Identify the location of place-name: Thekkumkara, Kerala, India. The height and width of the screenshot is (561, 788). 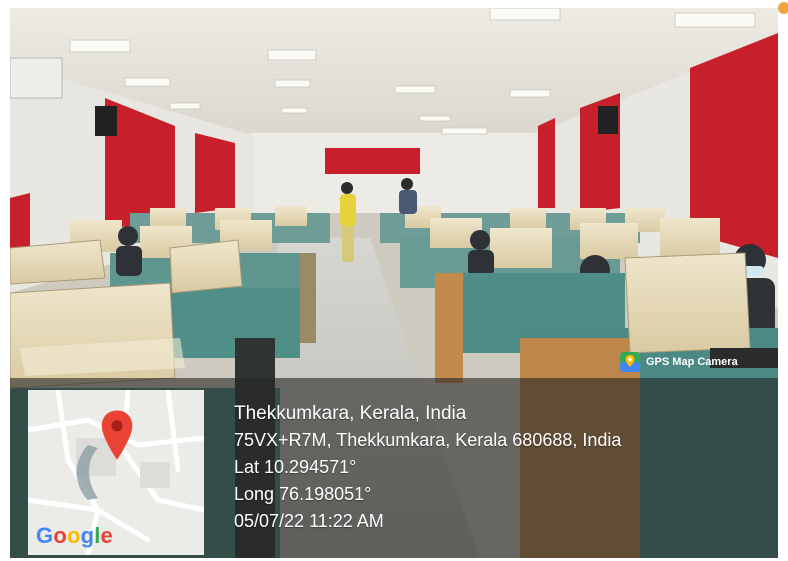
(350, 413).